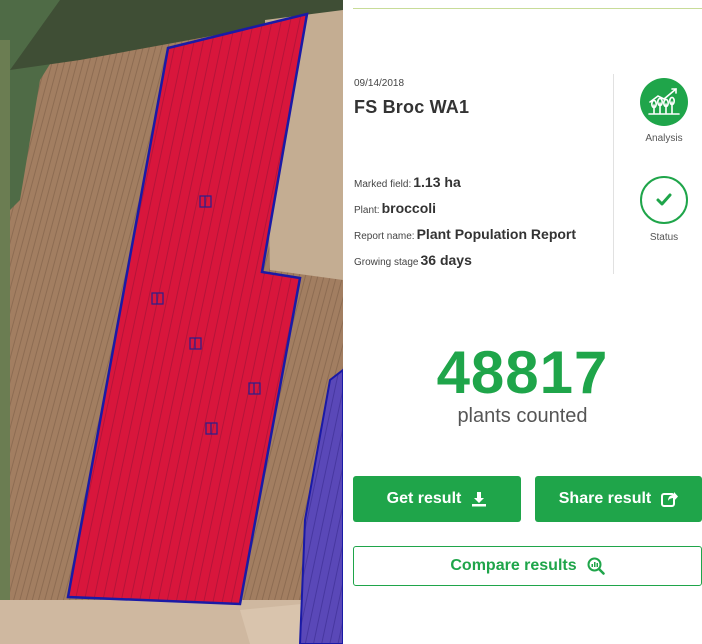 The width and height of the screenshot is (702, 644). I want to click on plant-label: Plant:, so click(367, 210).